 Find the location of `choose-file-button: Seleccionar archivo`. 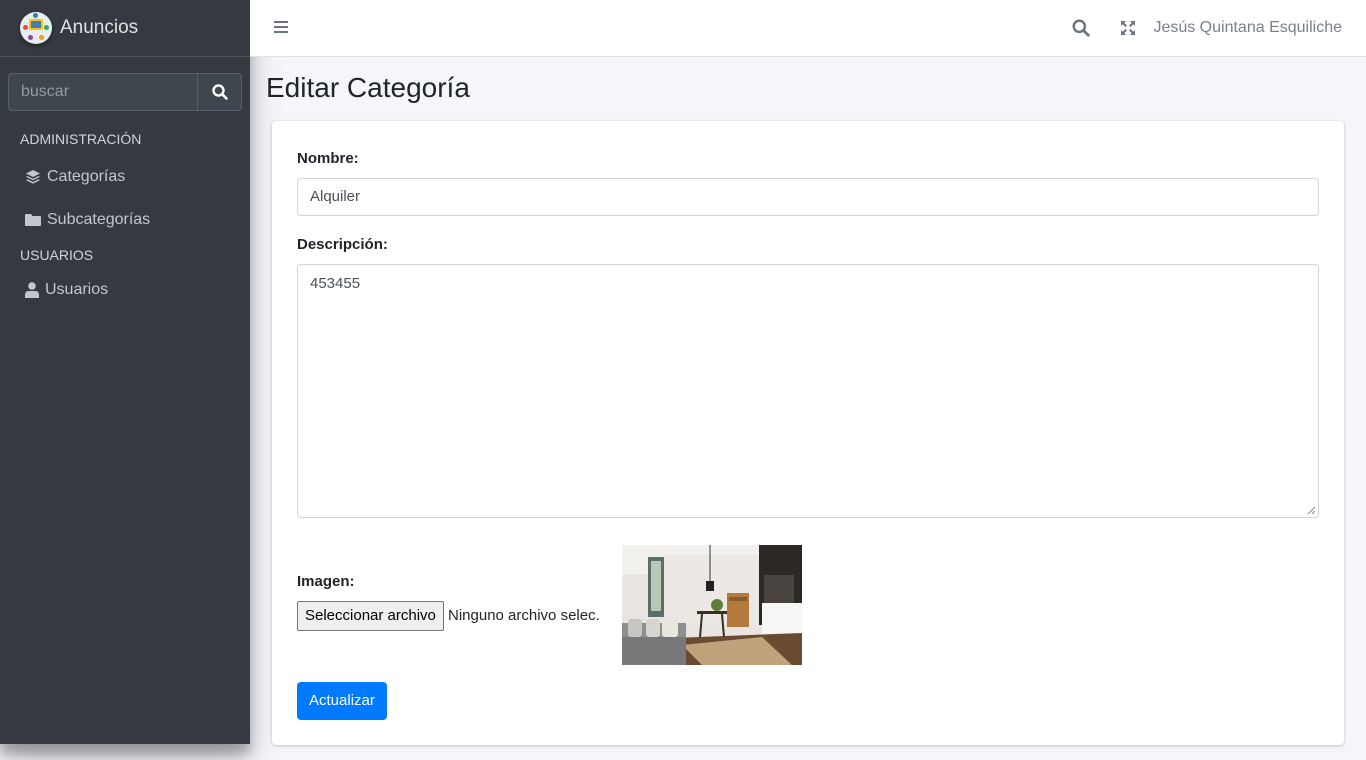

choose-file-button: Seleccionar archivo is located at coordinates (370, 616).